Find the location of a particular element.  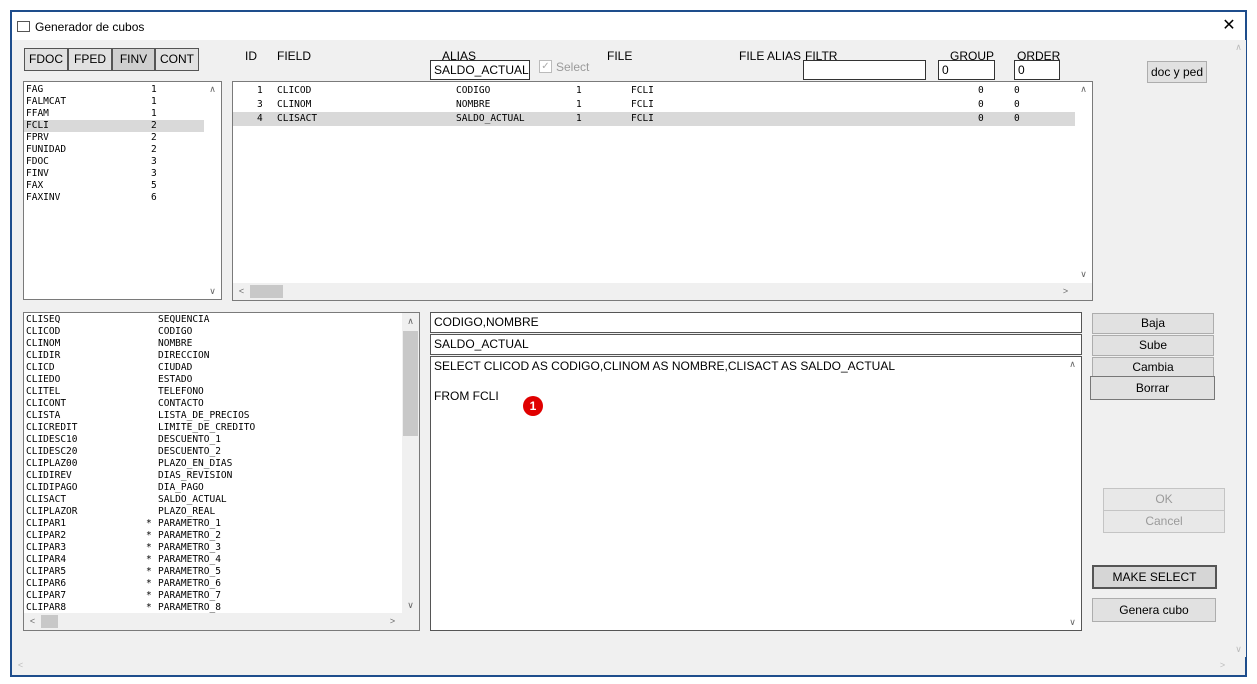

list-item: CLIPAR3 * PARAMETRO_3 is located at coordinates (213, 548).